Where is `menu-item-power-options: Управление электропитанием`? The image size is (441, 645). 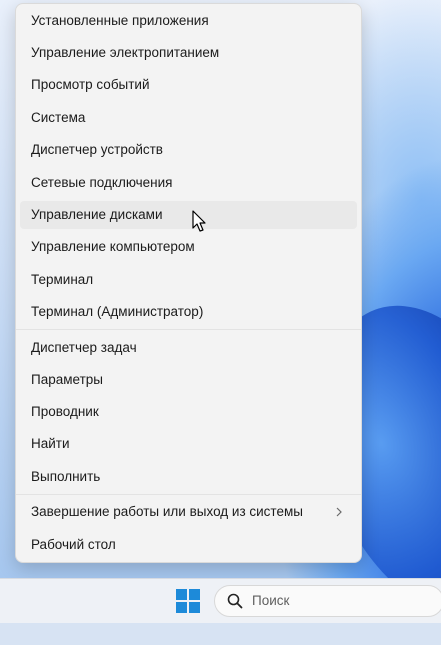 menu-item-power-options: Управление электропитанием is located at coordinates (188, 53).